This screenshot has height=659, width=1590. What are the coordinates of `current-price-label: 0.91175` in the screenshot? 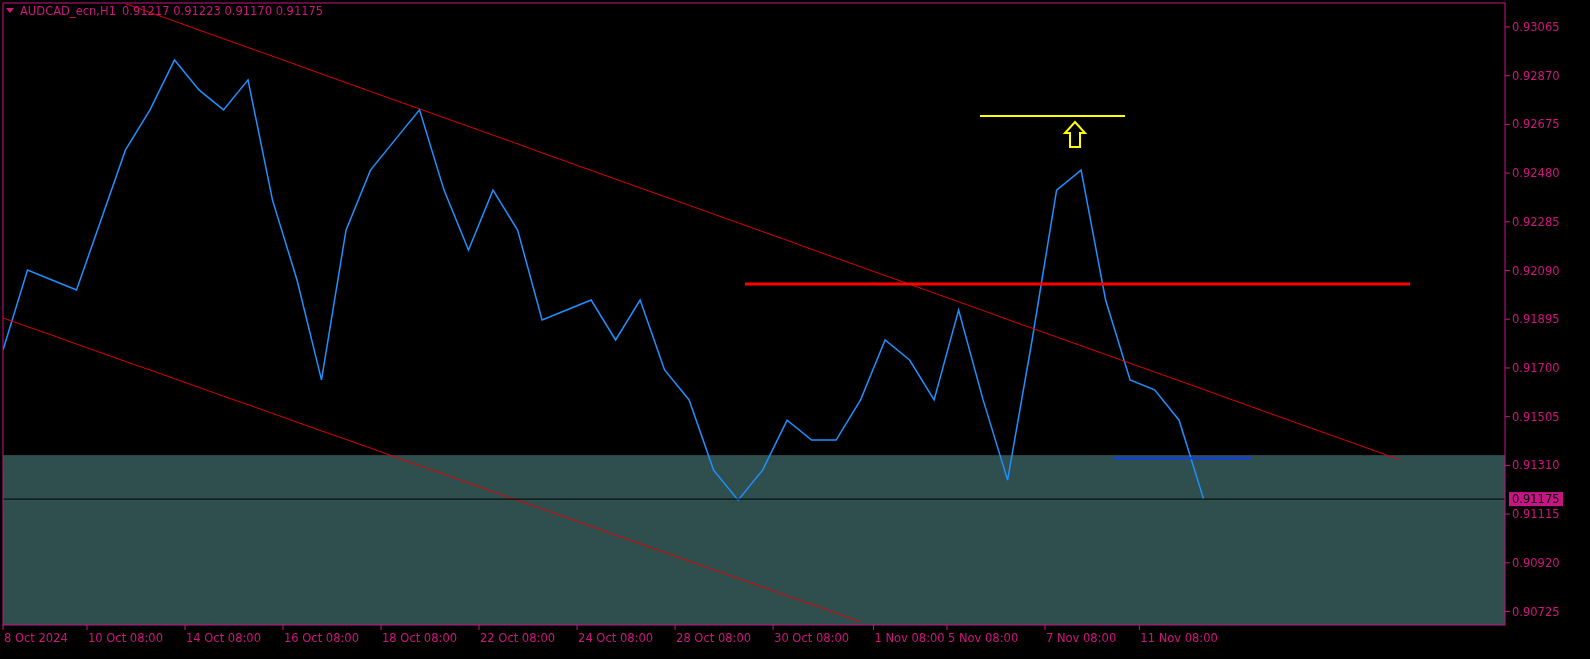 It's located at (1536, 499).